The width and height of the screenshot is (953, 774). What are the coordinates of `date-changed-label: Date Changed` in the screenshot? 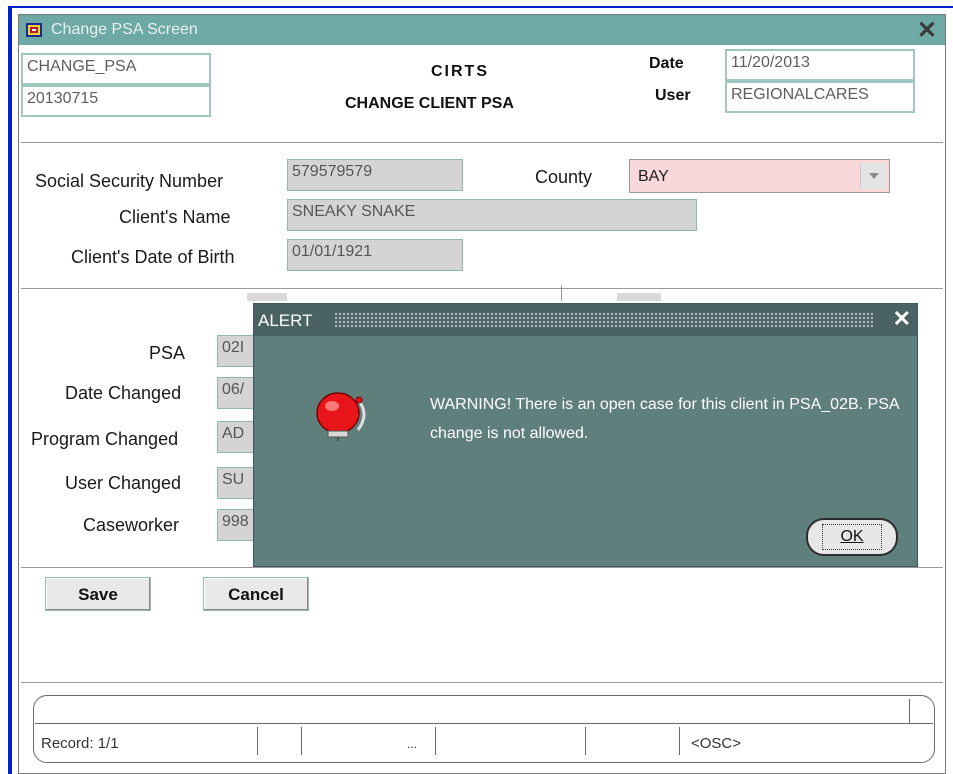 It's located at (123, 393).